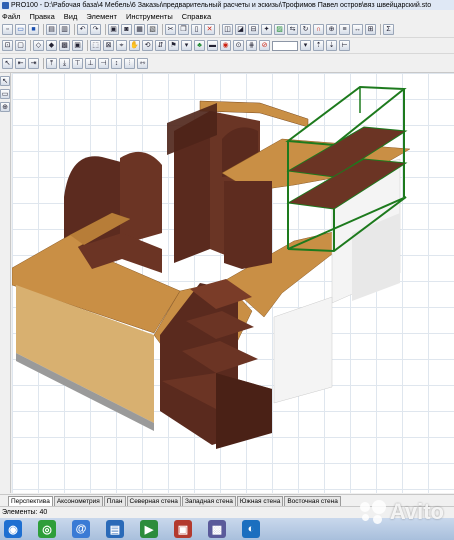  What do you see at coordinates (318, 45) in the screenshot?
I see `layer-up-icon: ⇡` at bounding box center [318, 45].